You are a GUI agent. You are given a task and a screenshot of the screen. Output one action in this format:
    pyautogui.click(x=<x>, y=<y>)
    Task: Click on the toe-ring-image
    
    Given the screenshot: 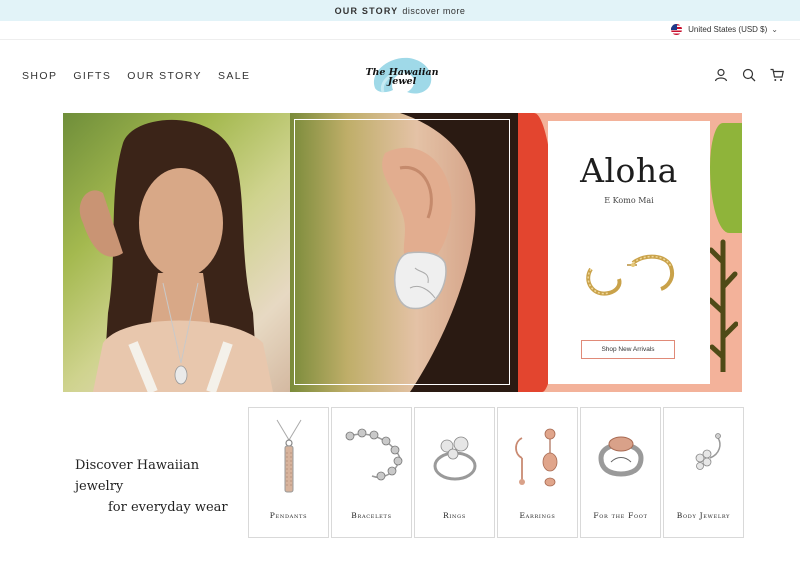 What is the action you would take?
    pyautogui.click(x=621, y=456)
    